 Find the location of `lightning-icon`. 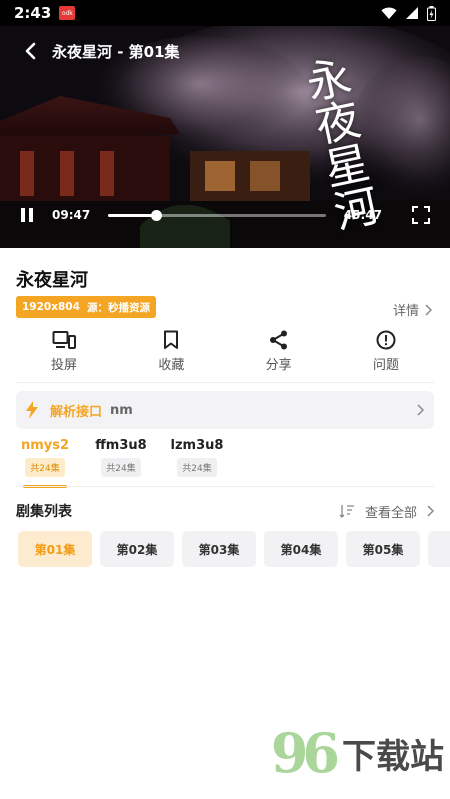

lightning-icon is located at coordinates (32, 410).